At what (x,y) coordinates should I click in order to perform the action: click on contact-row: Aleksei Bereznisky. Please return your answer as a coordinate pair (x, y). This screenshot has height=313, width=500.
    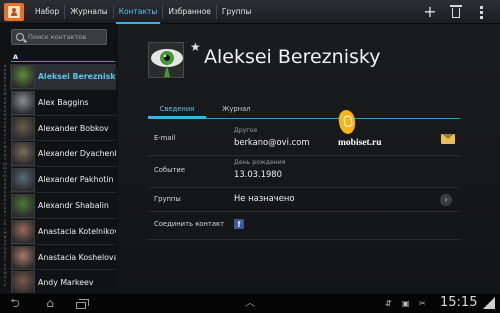
    Looking at the image, I should click on (63, 77).